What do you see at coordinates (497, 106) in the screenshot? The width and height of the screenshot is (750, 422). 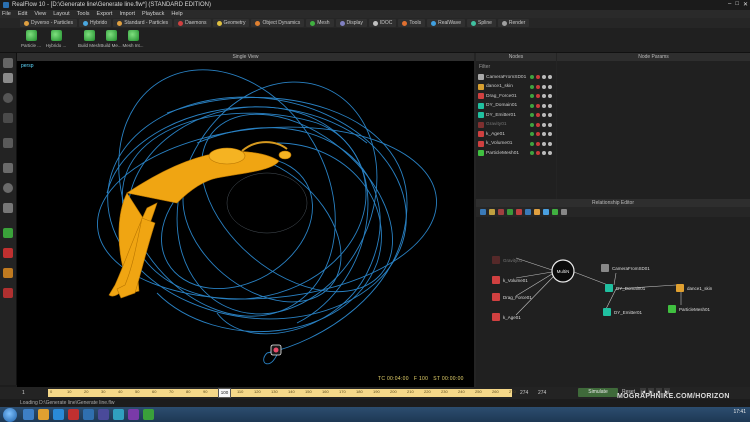 I see `node-item: DY_Domain01` at bounding box center [497, 106].